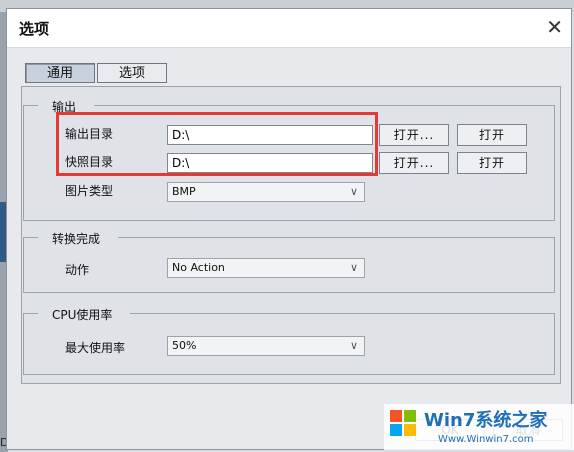 The width and height of the screenshot is (574, 452). I want to click on action-value: No Action, so click(198, 267).